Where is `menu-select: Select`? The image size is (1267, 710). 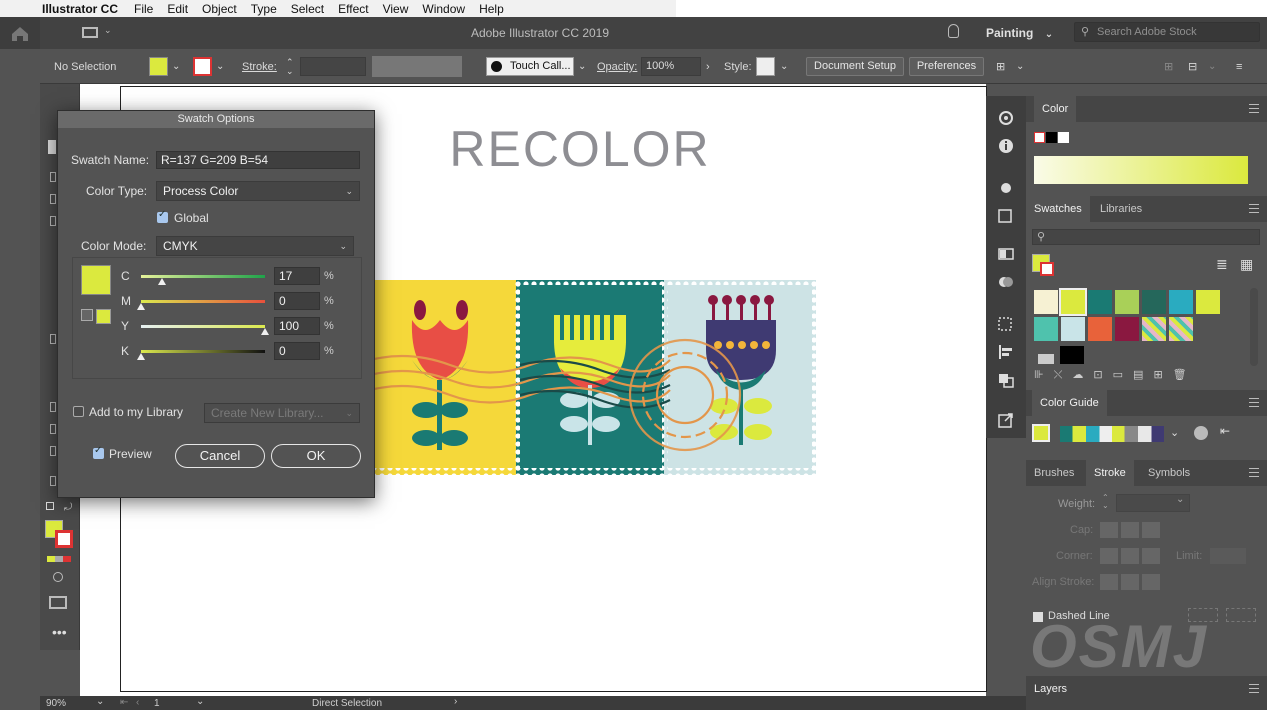
menu-select: Select is located at coordinates (307, 9).